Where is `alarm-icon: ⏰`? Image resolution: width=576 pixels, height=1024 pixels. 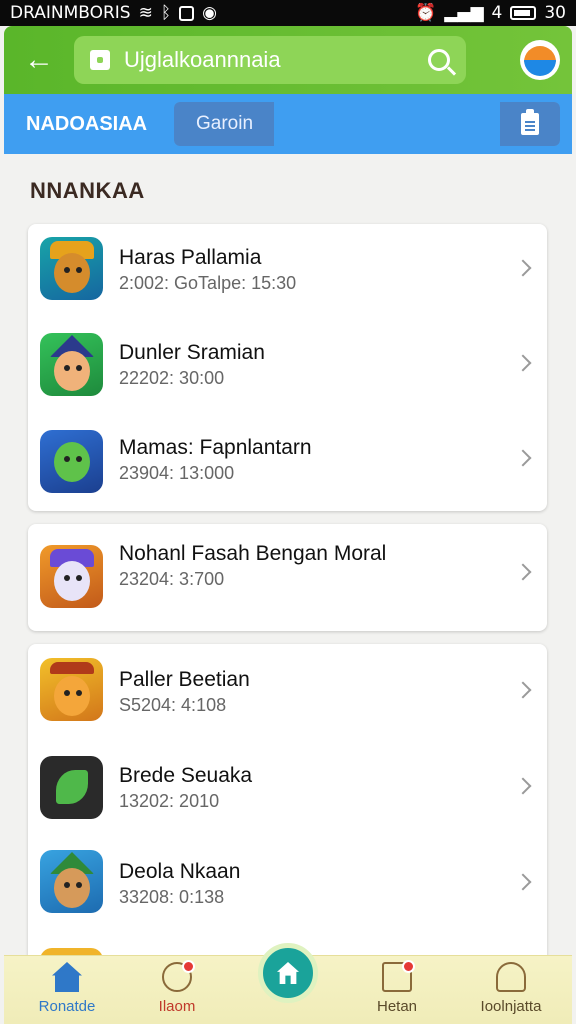 alarm-icon: ⏰ is located at coordinates (426, 13).